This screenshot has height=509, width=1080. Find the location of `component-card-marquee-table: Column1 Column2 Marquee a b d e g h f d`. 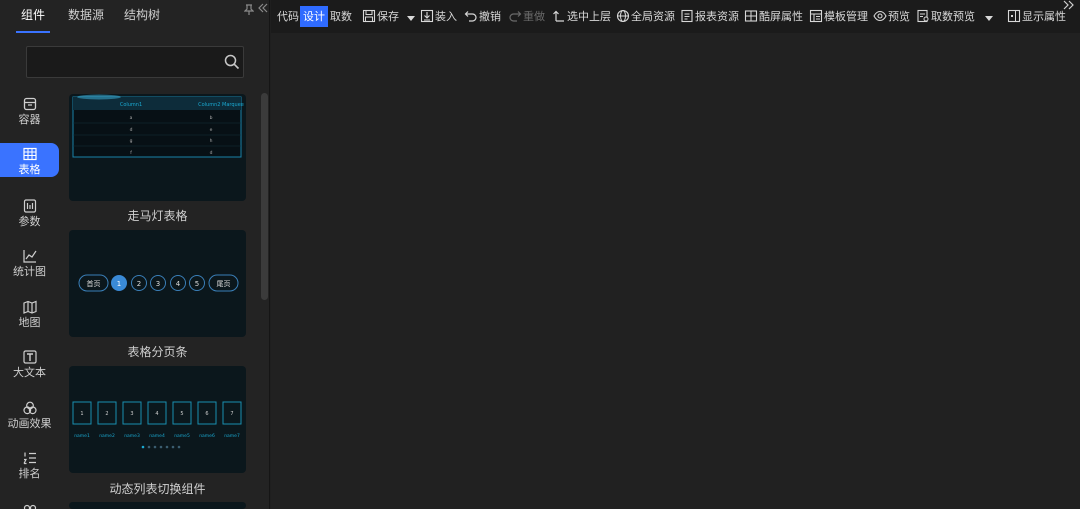

component-card-marquee-table: Column1 Column2 Marquee a b d e g h f d is located at coordinates (157, 147).